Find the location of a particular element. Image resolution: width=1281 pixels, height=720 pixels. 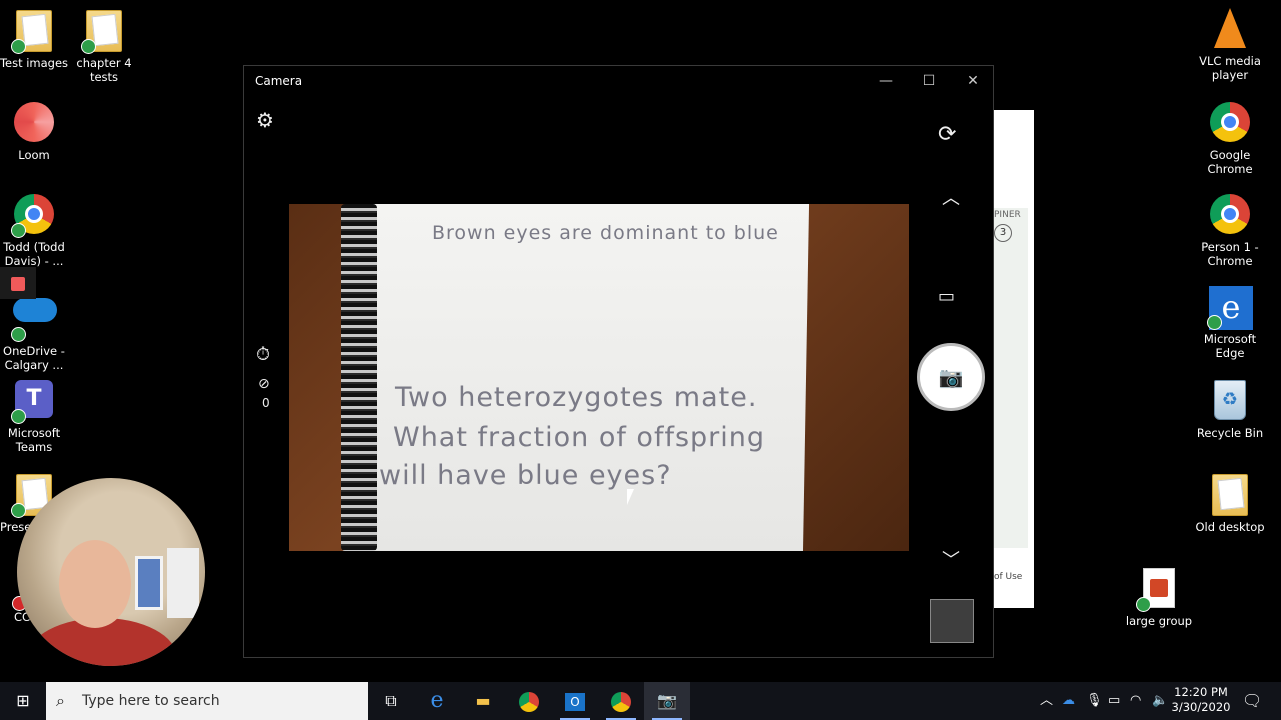

edge-taskbar-icon: e is located at coordinates (437, 701).